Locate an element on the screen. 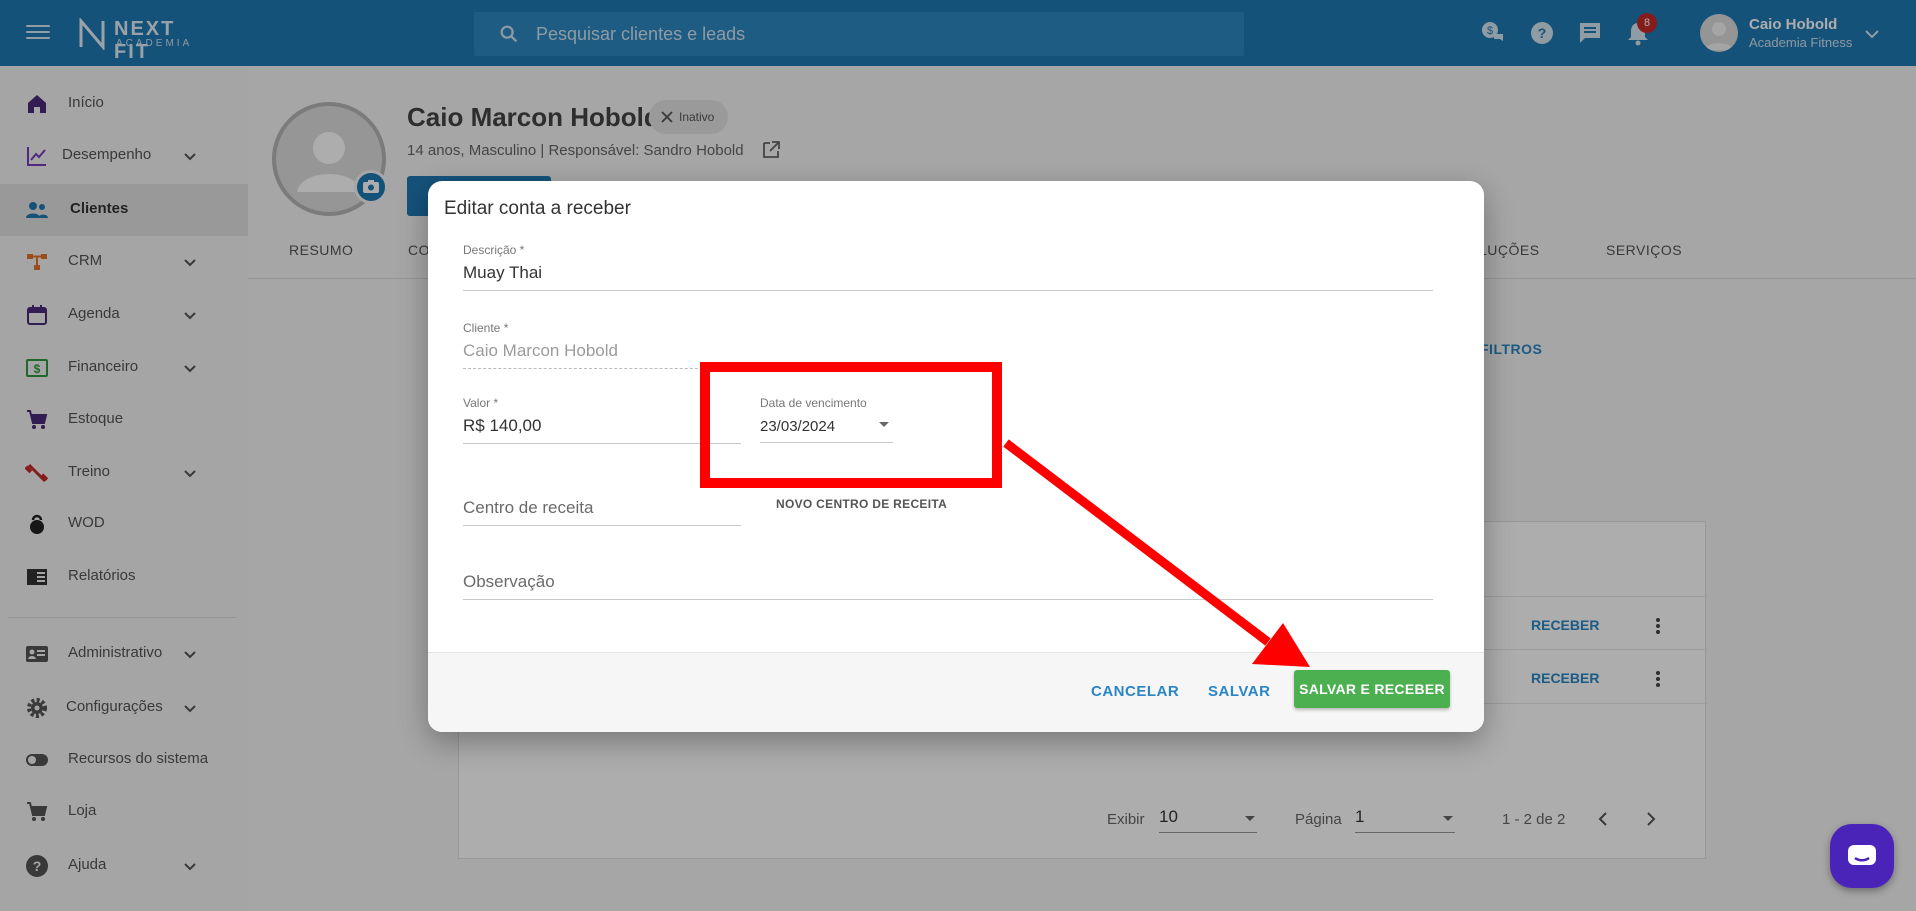  client-value: Caio Marcon Hobold is located at coordinates (540, 350).